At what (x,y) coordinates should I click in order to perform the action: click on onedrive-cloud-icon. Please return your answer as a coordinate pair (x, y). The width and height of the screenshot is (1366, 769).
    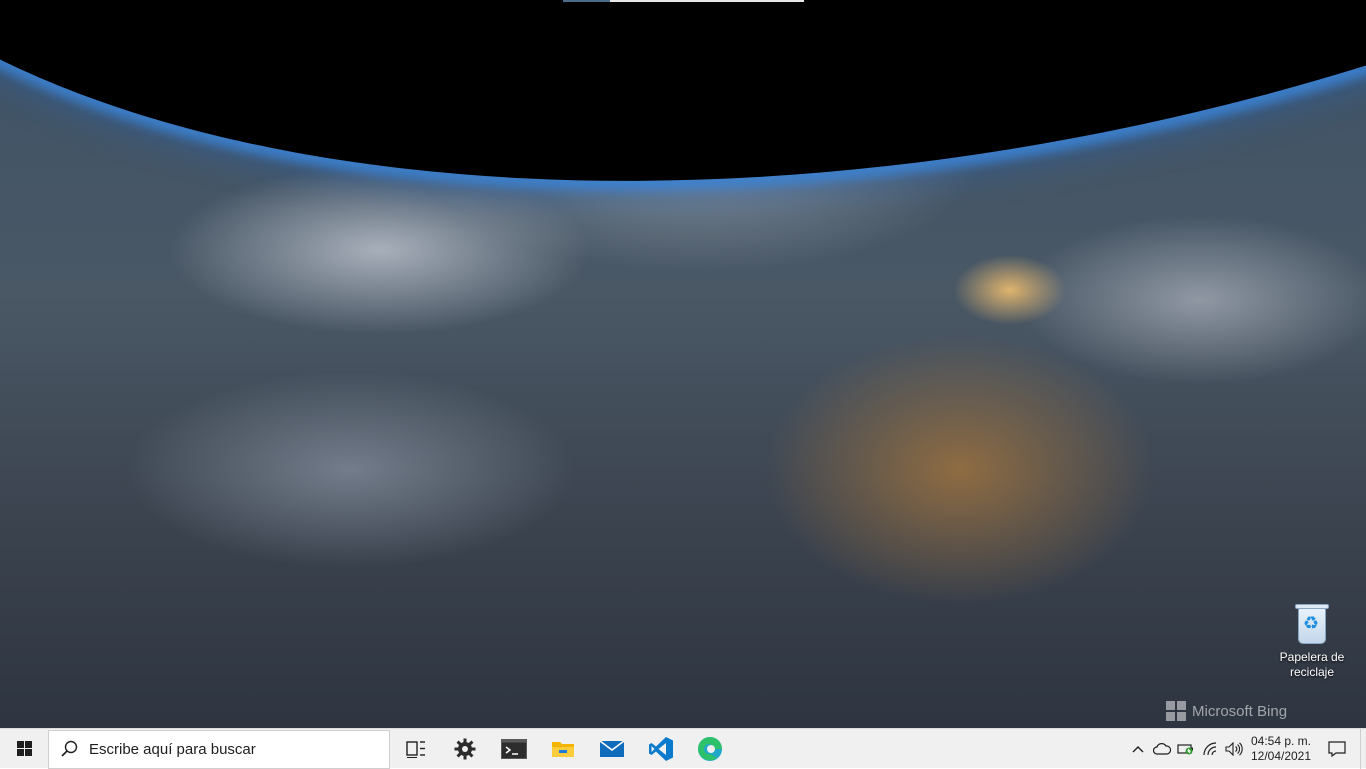
    Looking at the image, I should click on (1162, 748).